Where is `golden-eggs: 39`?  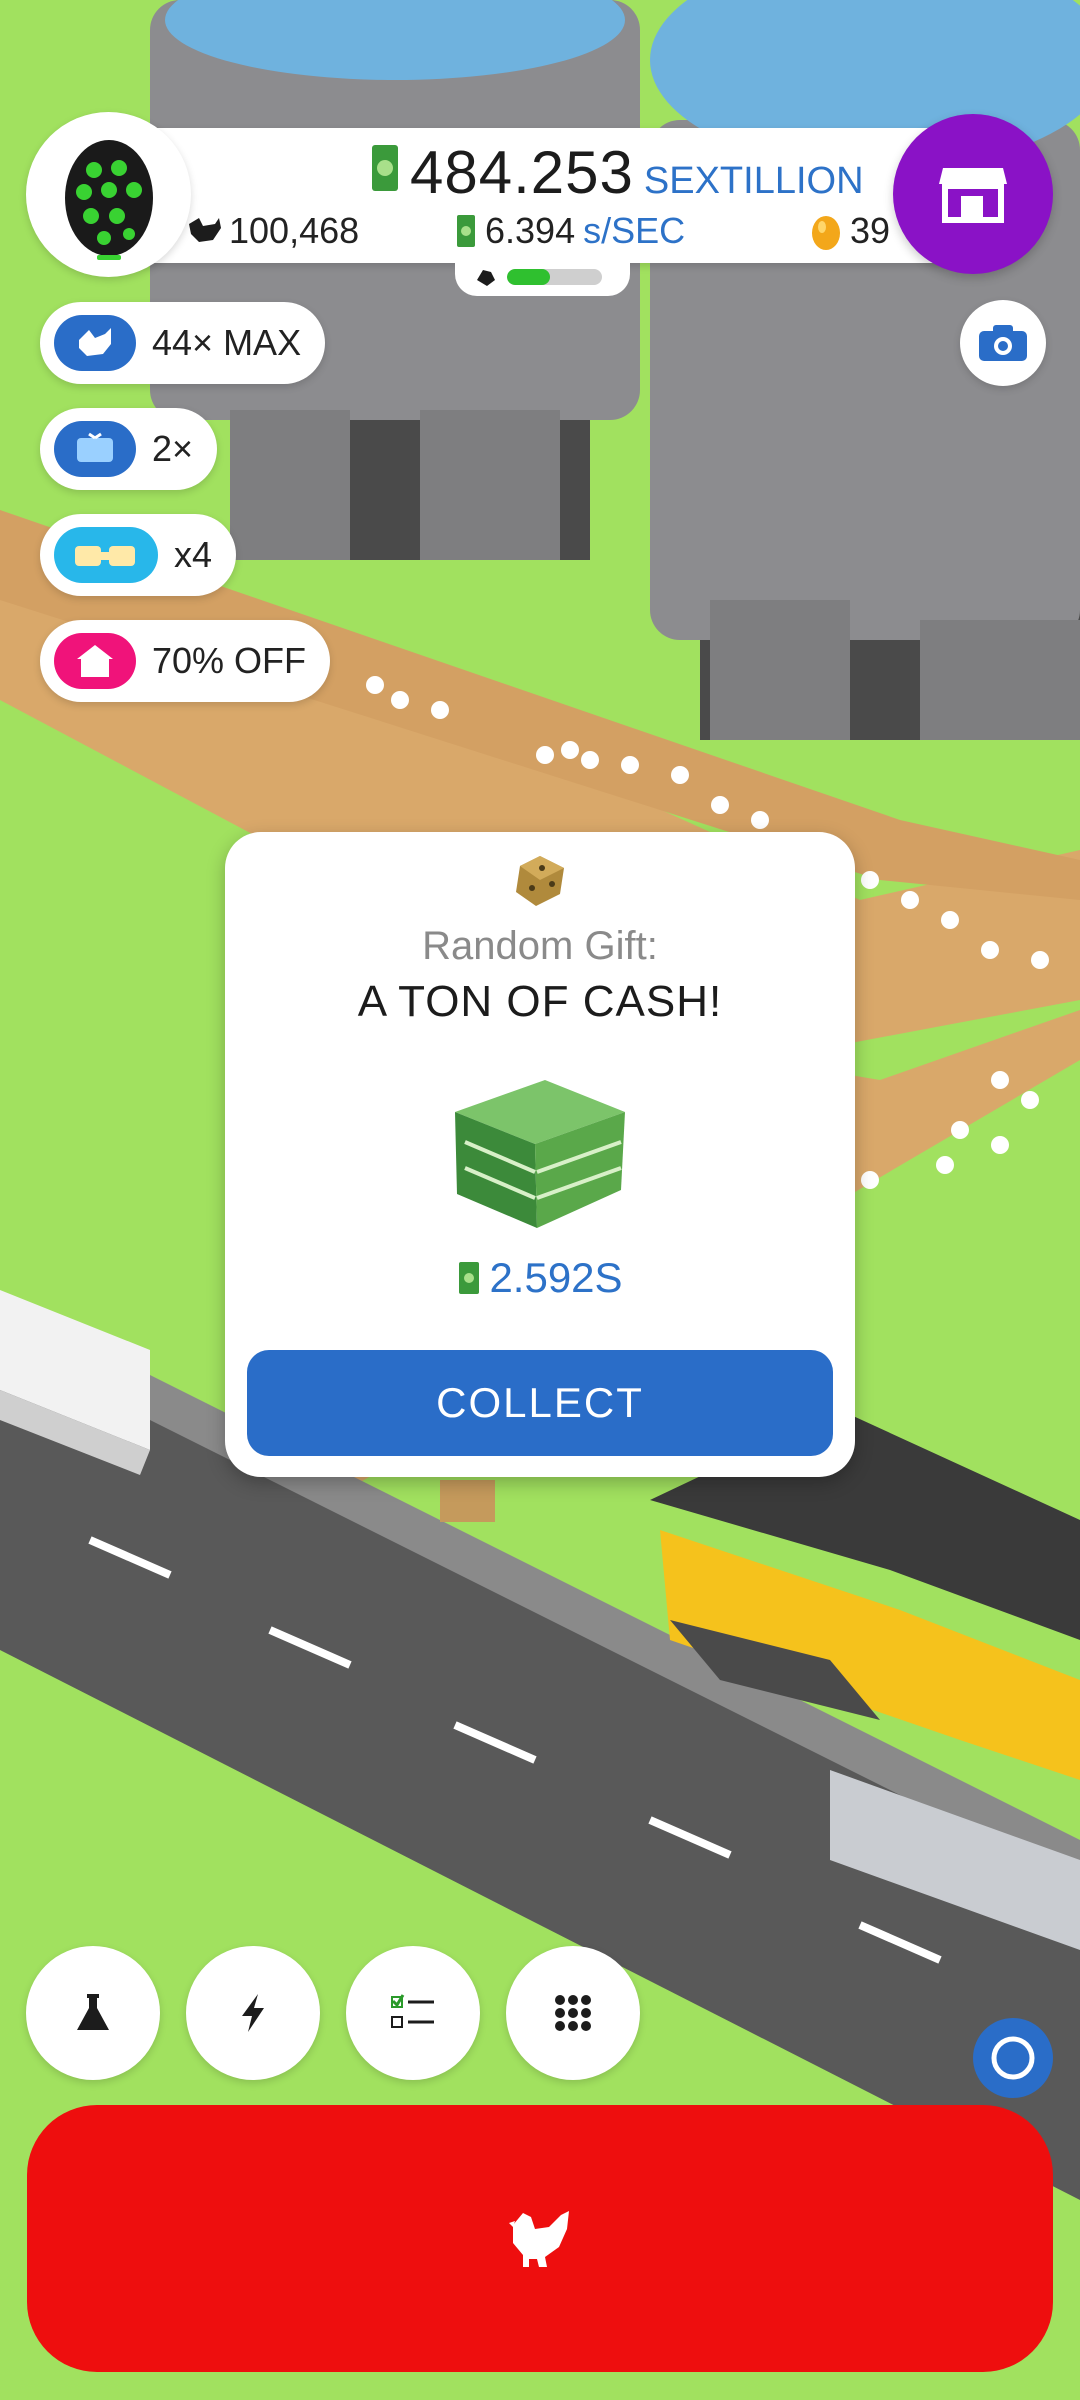 golden-eggs: 39 is located at coordinates (850, 231).